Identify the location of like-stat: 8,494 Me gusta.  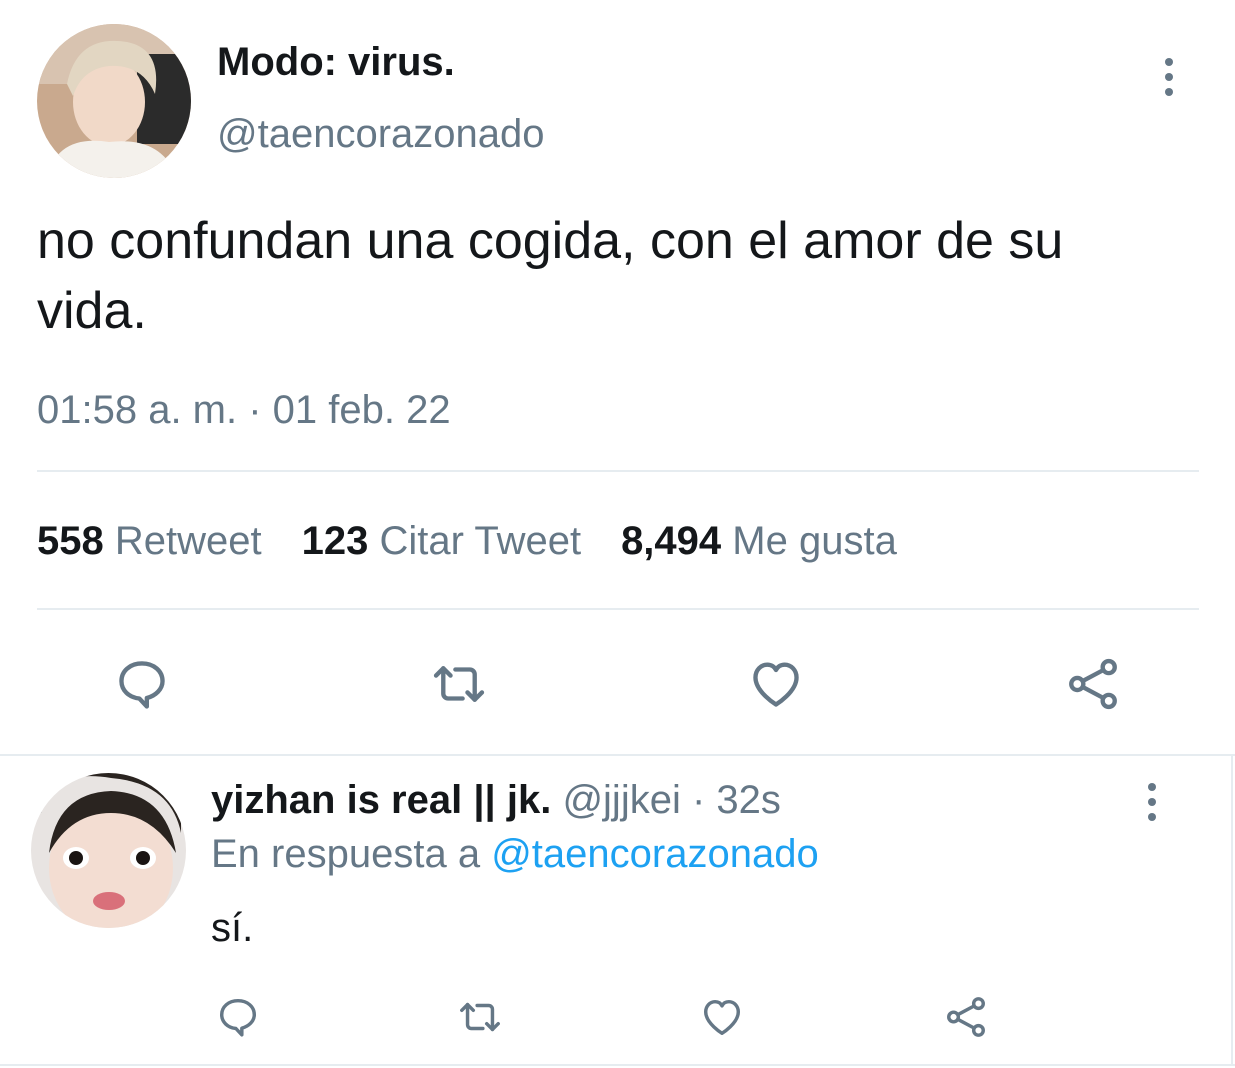
(759, 541).